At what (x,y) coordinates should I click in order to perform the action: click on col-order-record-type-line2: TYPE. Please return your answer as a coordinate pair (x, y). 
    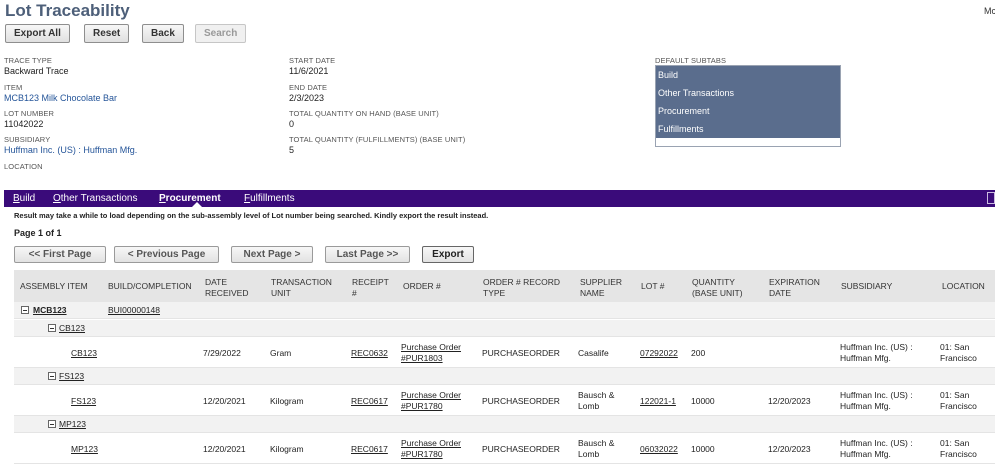
    Looking at the image, I should click on (494, 293).